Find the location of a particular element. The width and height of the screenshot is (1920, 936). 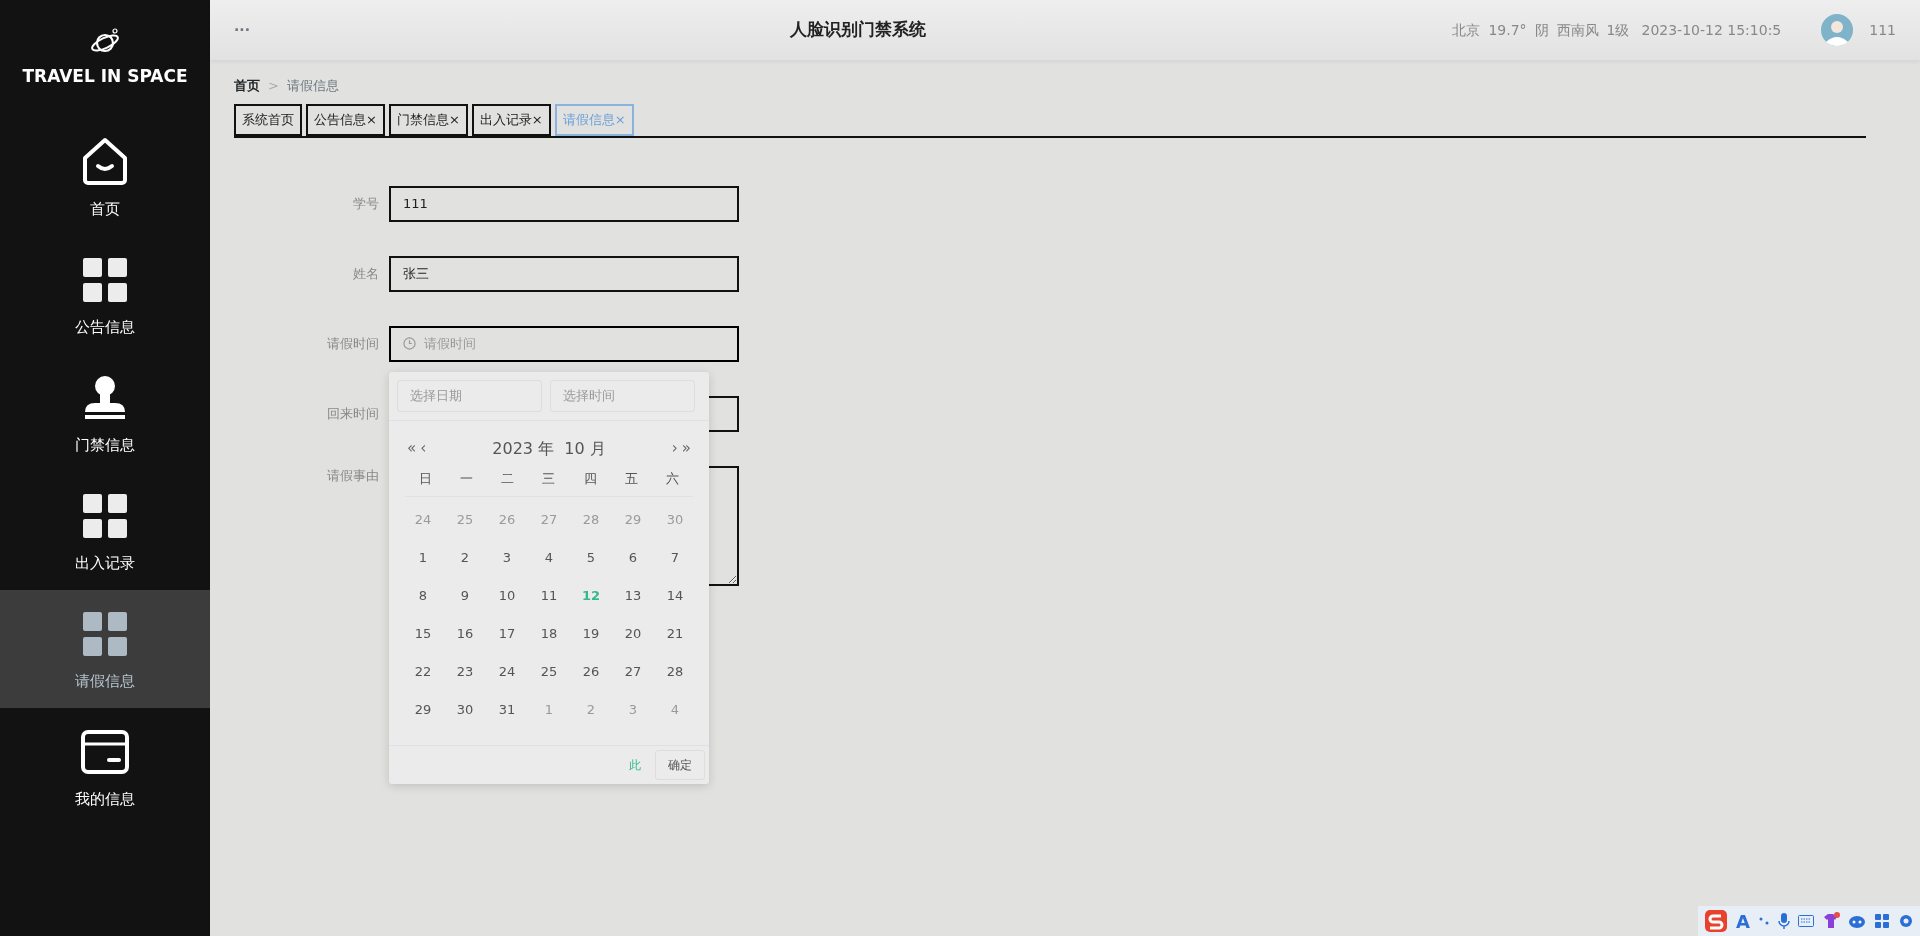

page-title: 人脸识别门禁系统 is located at coordinates (857, 30).